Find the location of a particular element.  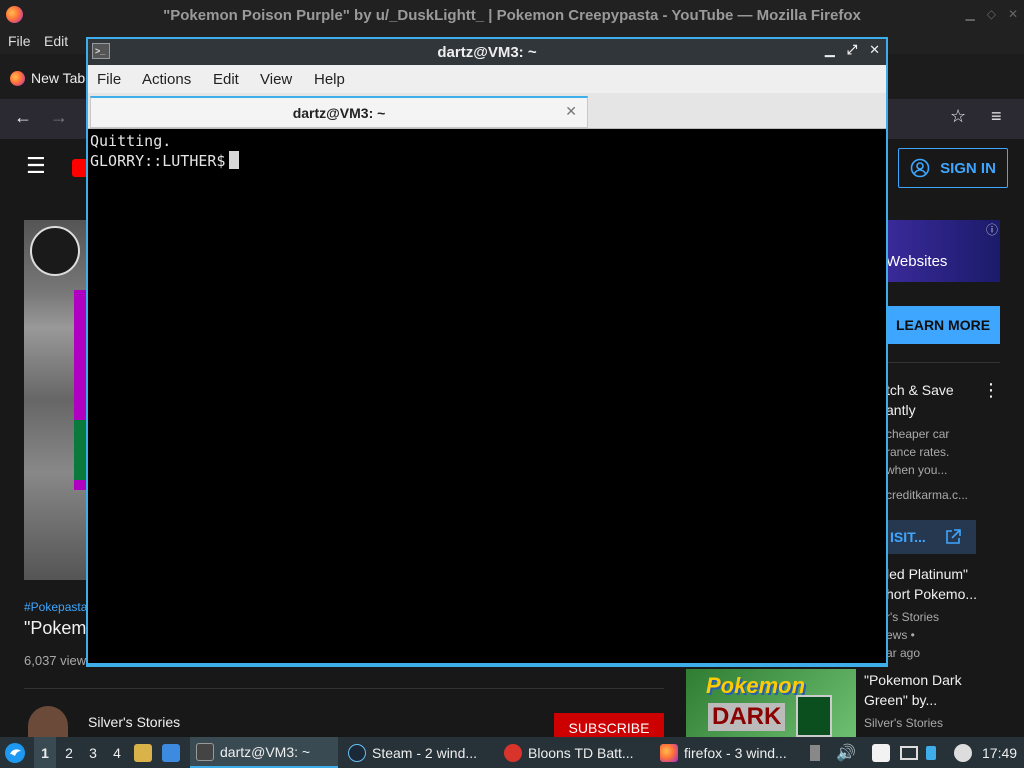

thumbnail-card-art is located at coordinates (814, 716).